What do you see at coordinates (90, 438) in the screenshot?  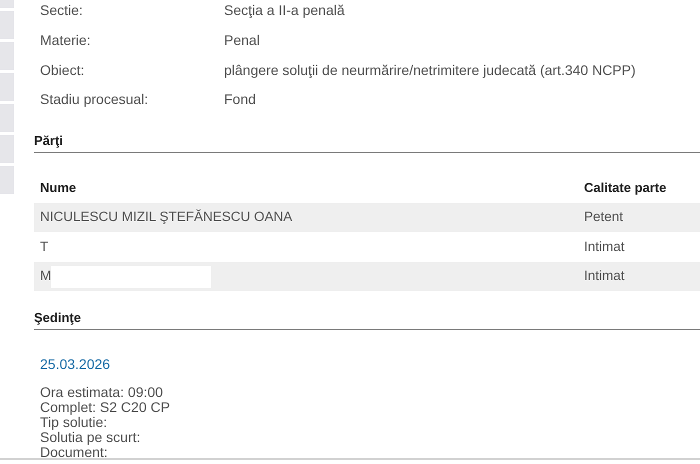 I see `hearing-detail: Solutia pe scurt:` at bounding box center [90, 438].